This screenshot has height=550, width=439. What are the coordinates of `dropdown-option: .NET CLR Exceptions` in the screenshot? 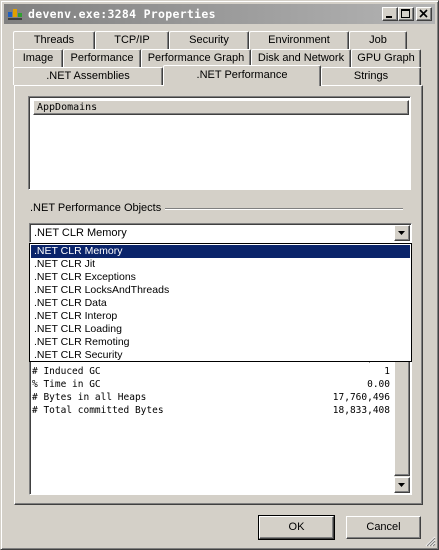 It's located at (220, 277).